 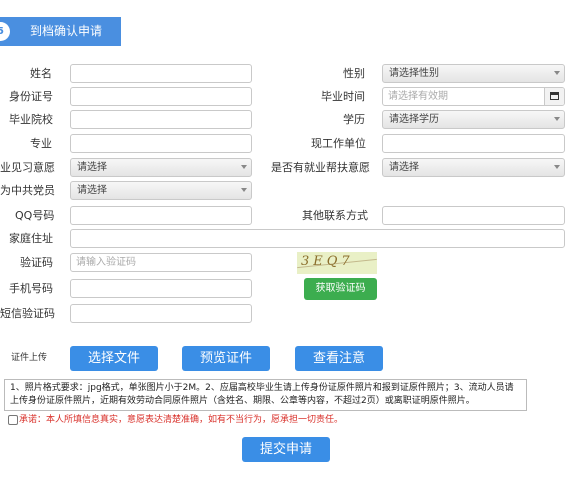 I want to click on grad-time-label: 毕业时间, so click(x=343, y=96).